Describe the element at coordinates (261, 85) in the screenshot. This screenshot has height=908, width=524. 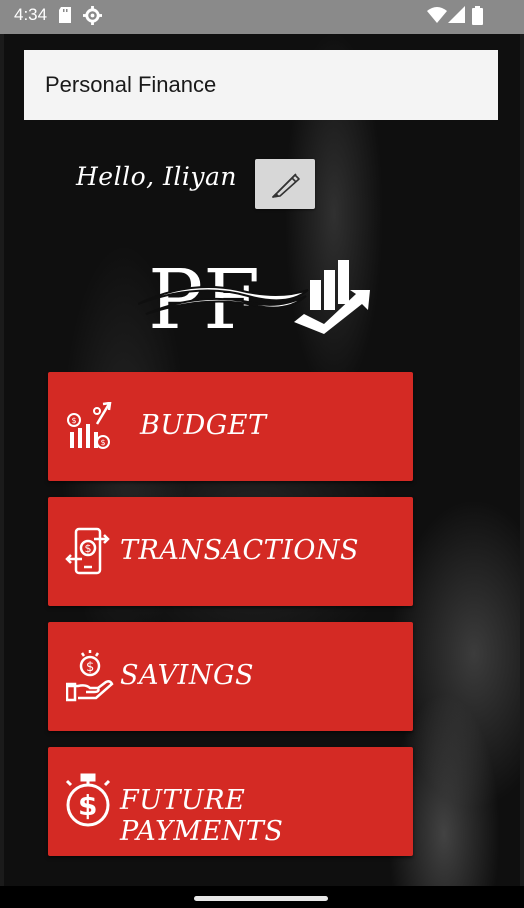
I see `app-bar: Personal Finance` at that location.